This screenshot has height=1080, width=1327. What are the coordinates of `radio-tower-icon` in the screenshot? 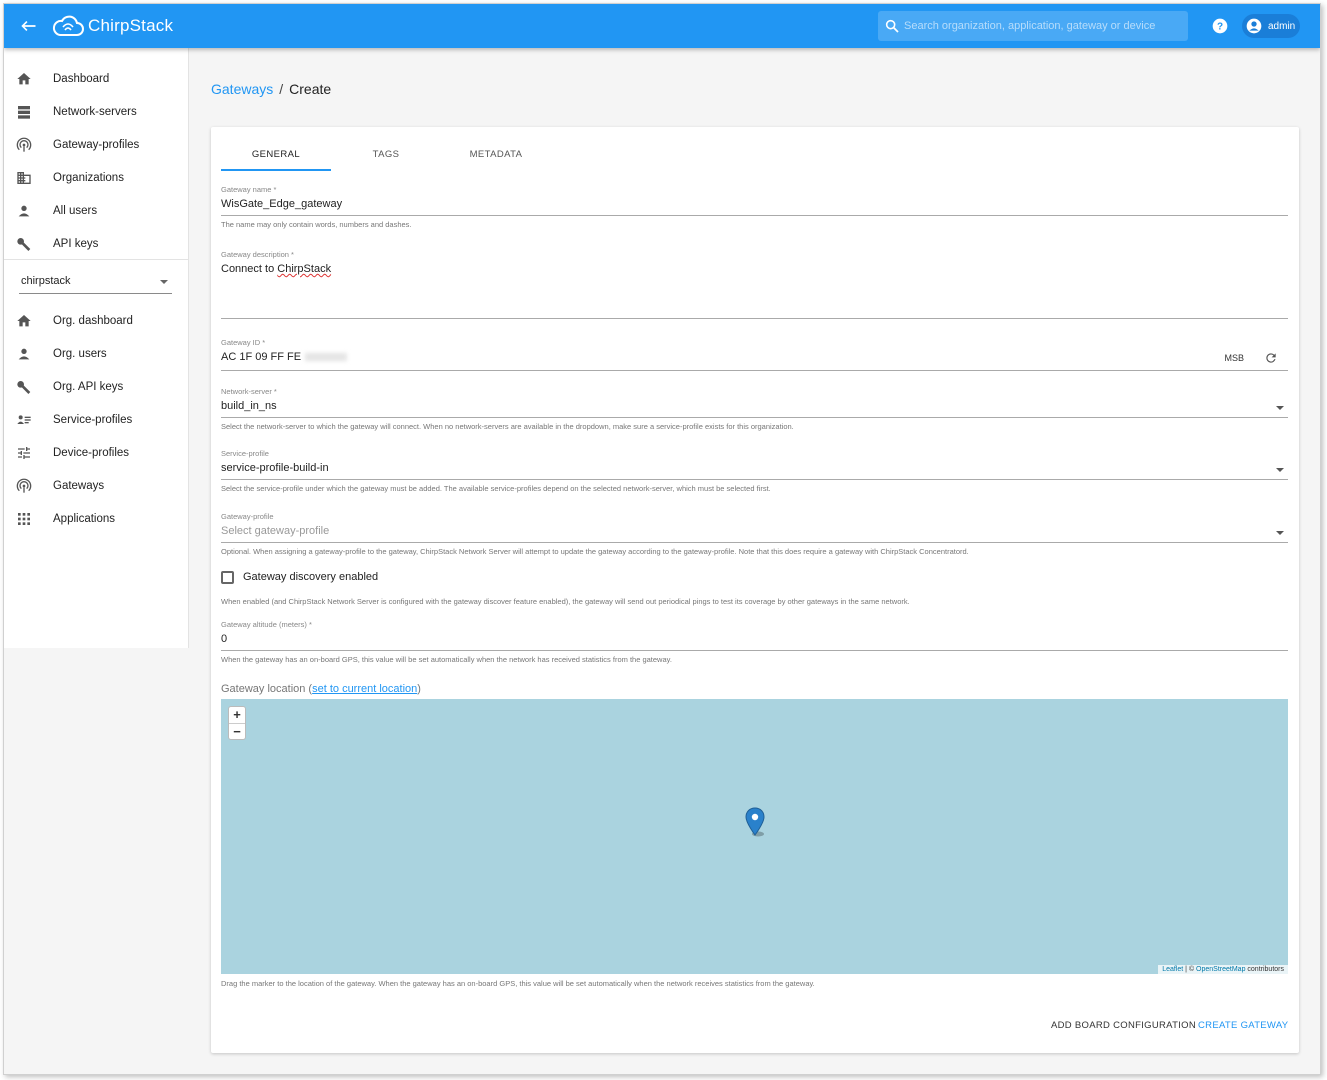 It's located at (24, 485).